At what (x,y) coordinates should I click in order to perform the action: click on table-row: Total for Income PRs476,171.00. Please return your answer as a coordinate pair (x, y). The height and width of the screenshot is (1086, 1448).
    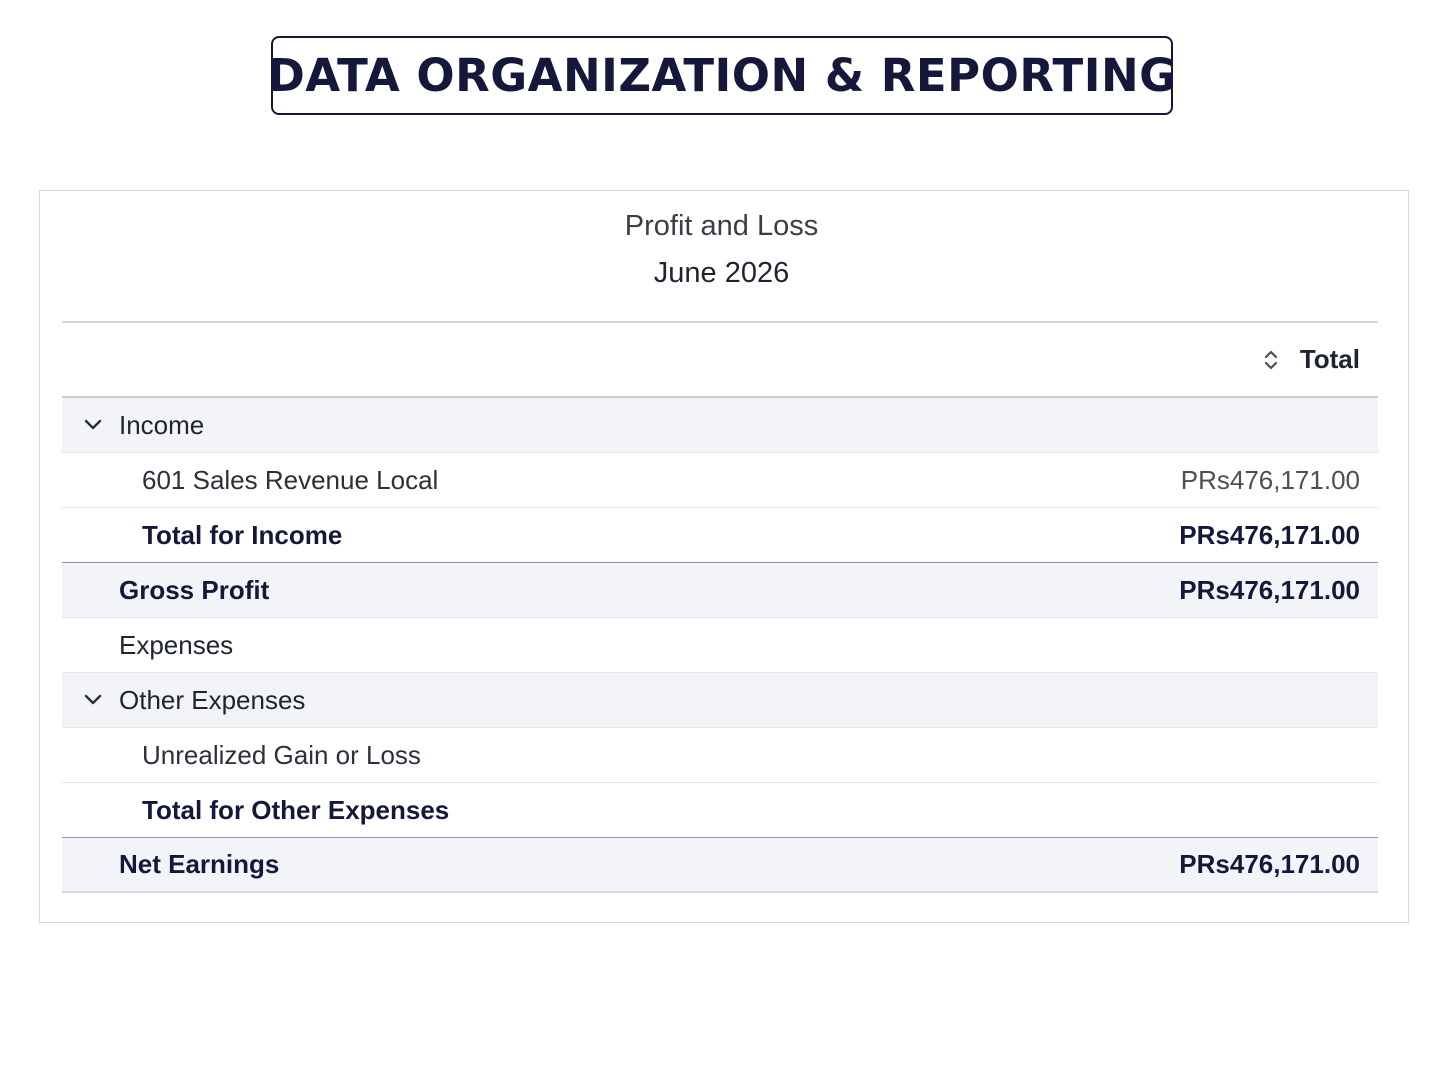
    Looking at the image, I should click on (720, 535).